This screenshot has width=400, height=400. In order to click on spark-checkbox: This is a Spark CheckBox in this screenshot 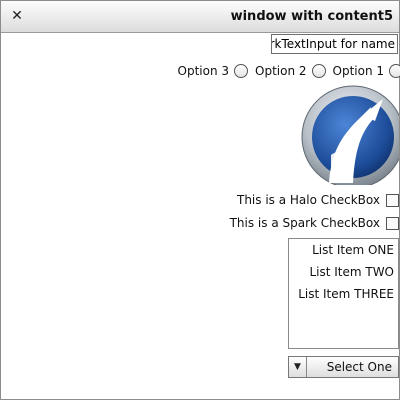, I will do `click(314, 223)`.